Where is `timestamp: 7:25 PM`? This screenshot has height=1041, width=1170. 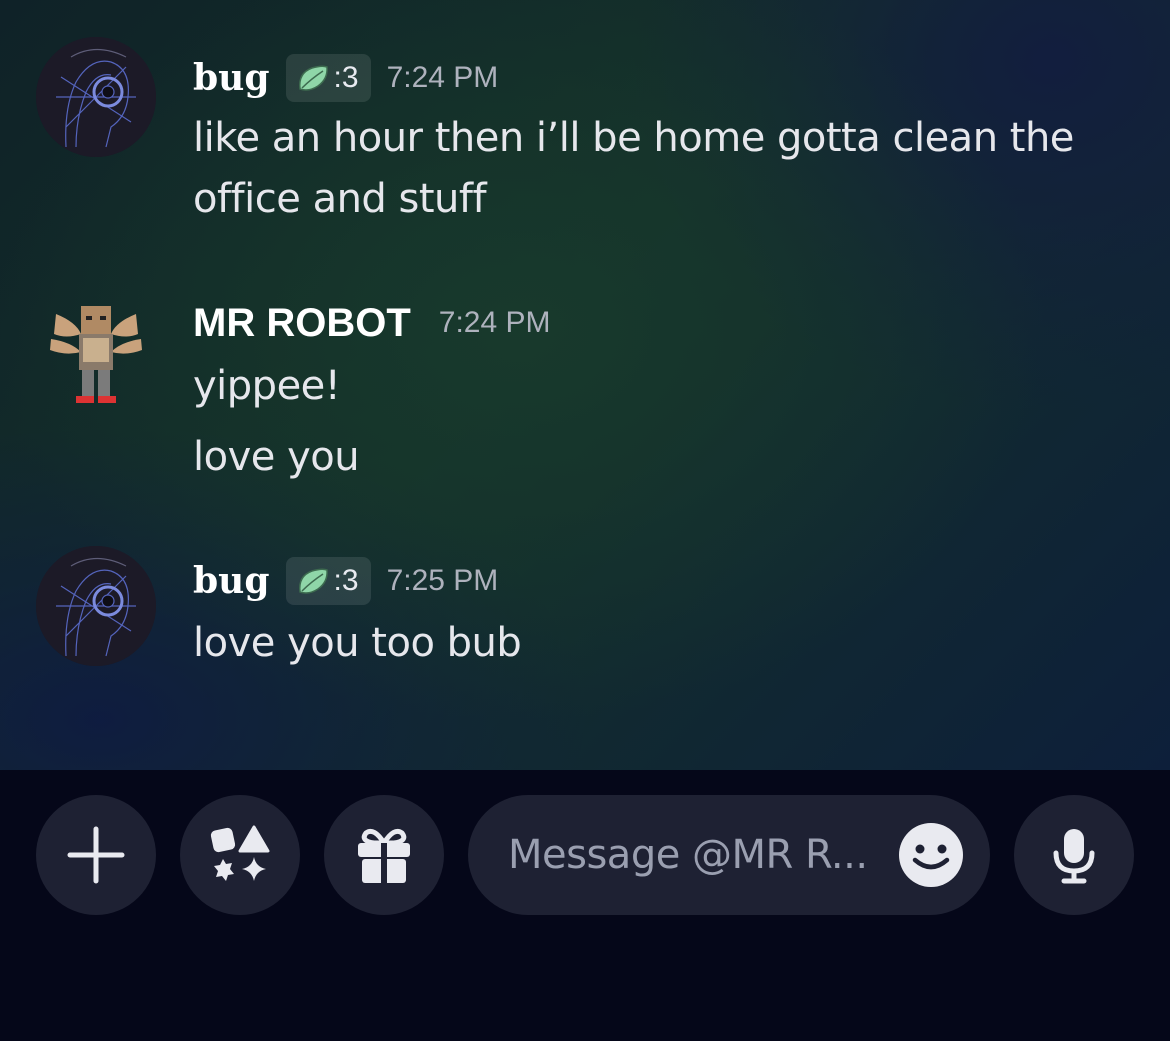
timestamp: 7:25 PM is located at coordinates (442, 580).